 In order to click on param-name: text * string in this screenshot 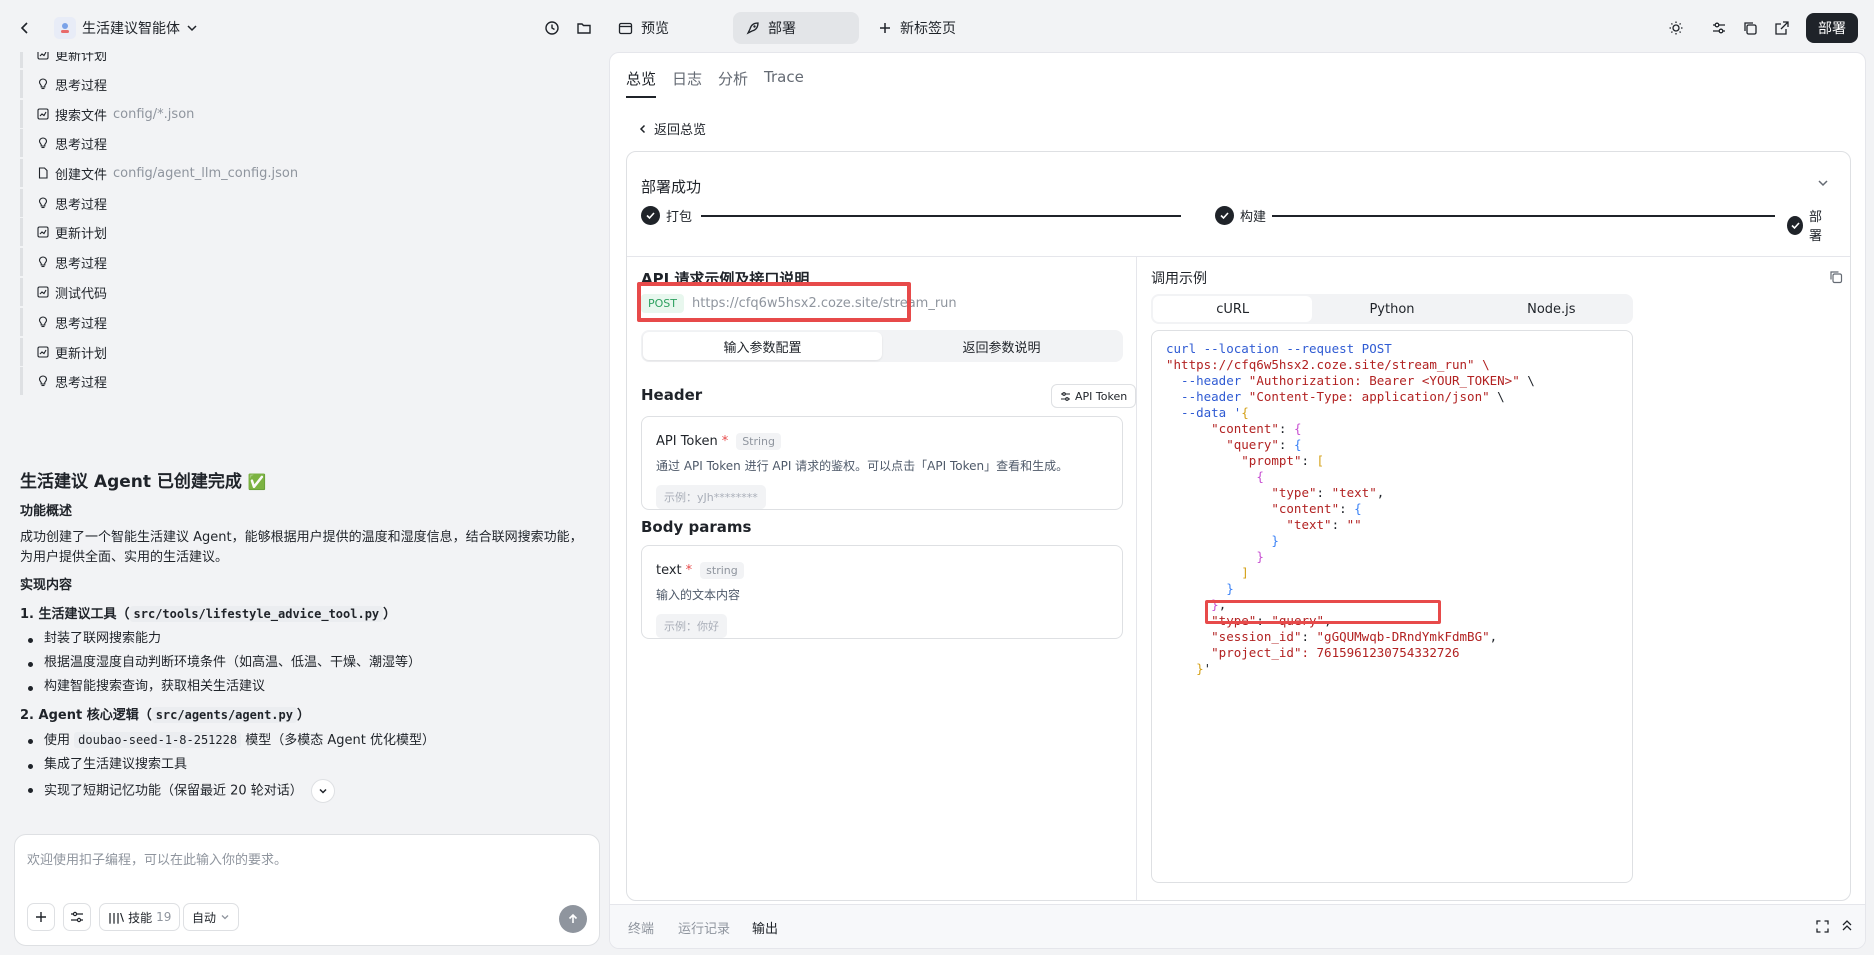, I will do `click(700, 570)`.